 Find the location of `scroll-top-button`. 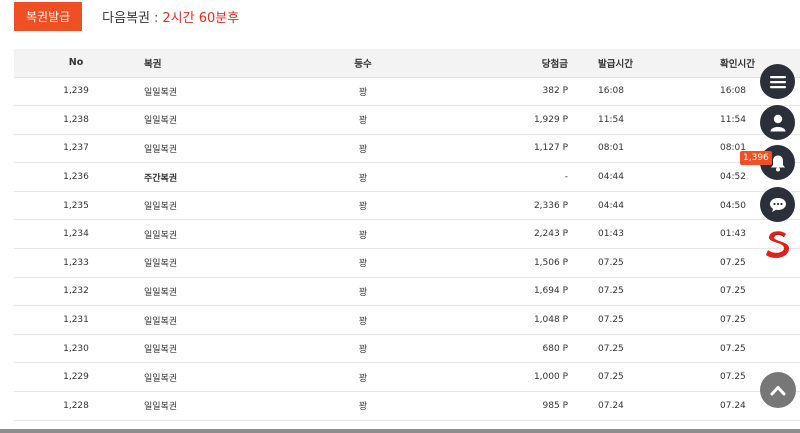

scroll-top-button is located at coordinates (778, 390).